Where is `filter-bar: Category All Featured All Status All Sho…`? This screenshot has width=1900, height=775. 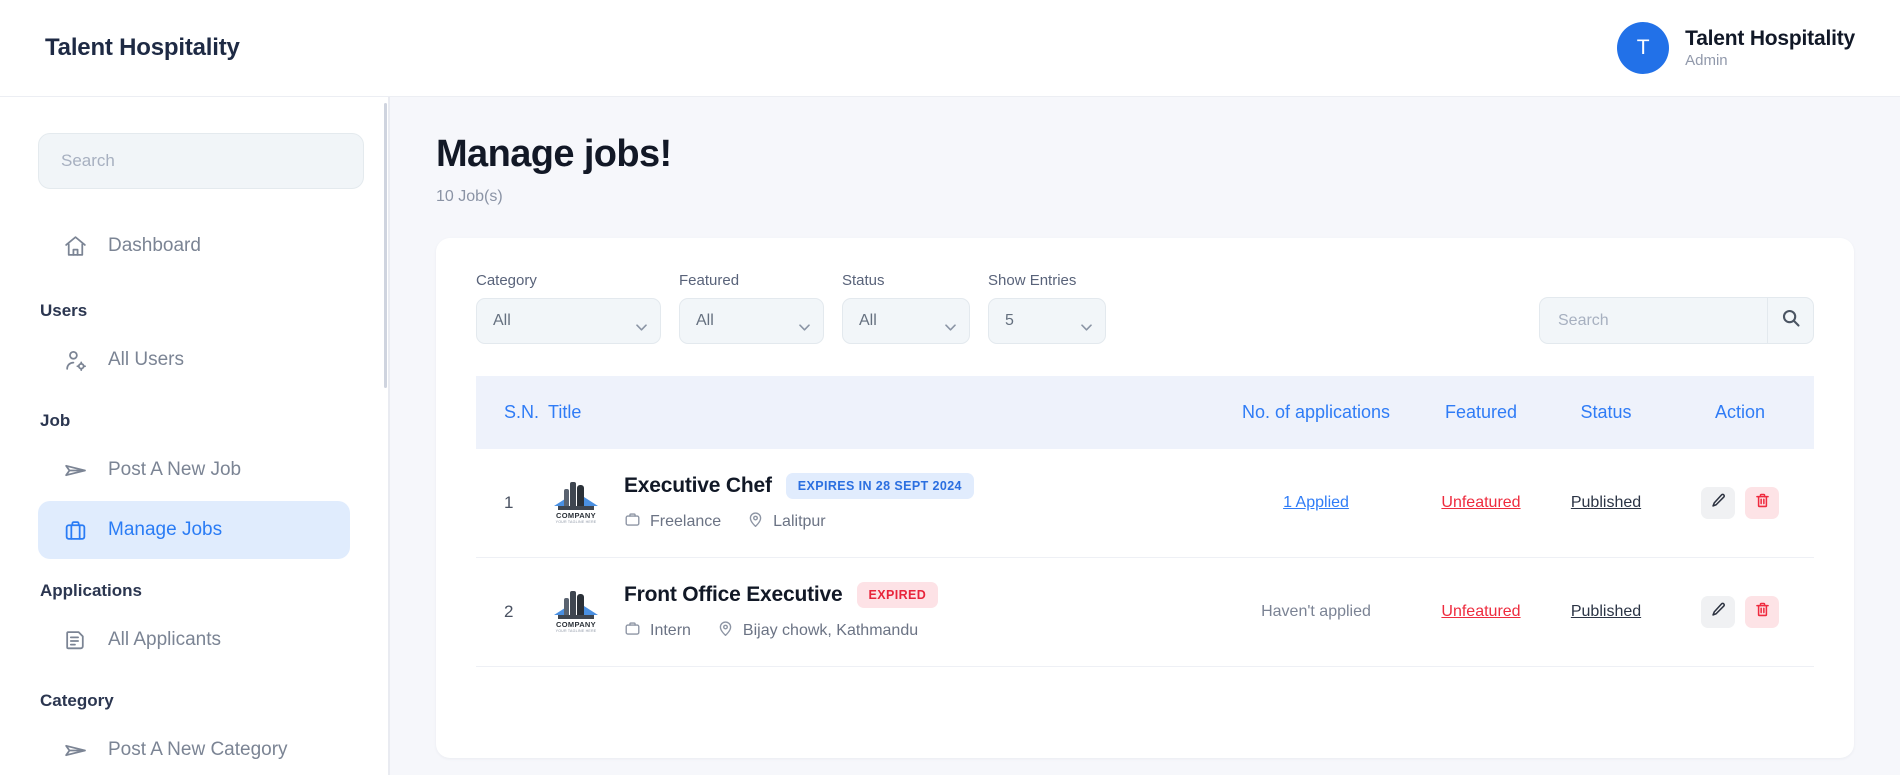
filter-bar: Category All Featured All Status All Sho… is located at coordinates (1145, 308).